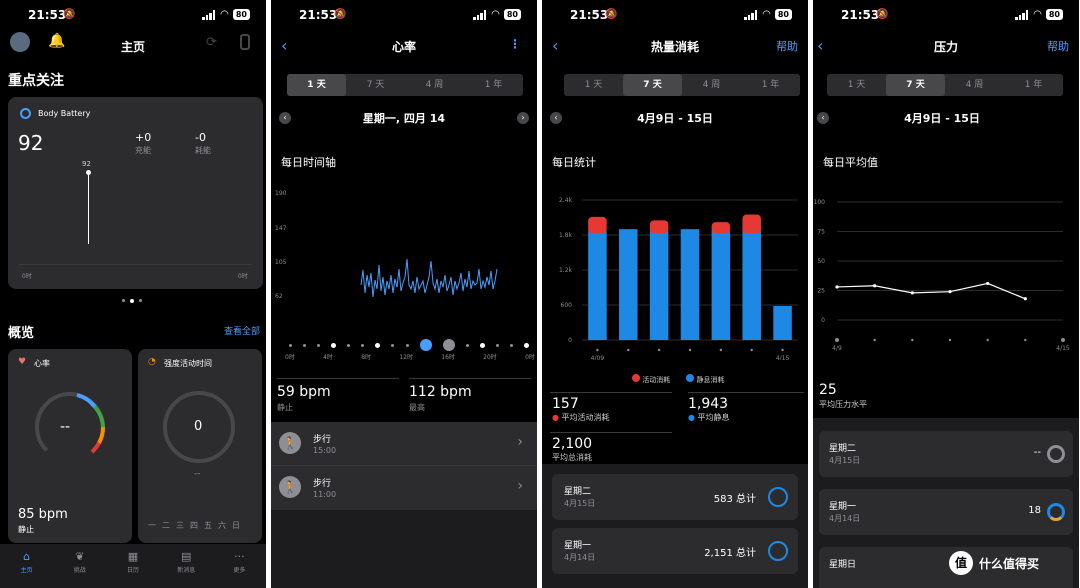 This screenshot has width=1080, height=588. What do you see at coordinates (26, 566) in the screenshot?
I see `tab-home: ⌂ 主页` at bounding box center [26, 566].